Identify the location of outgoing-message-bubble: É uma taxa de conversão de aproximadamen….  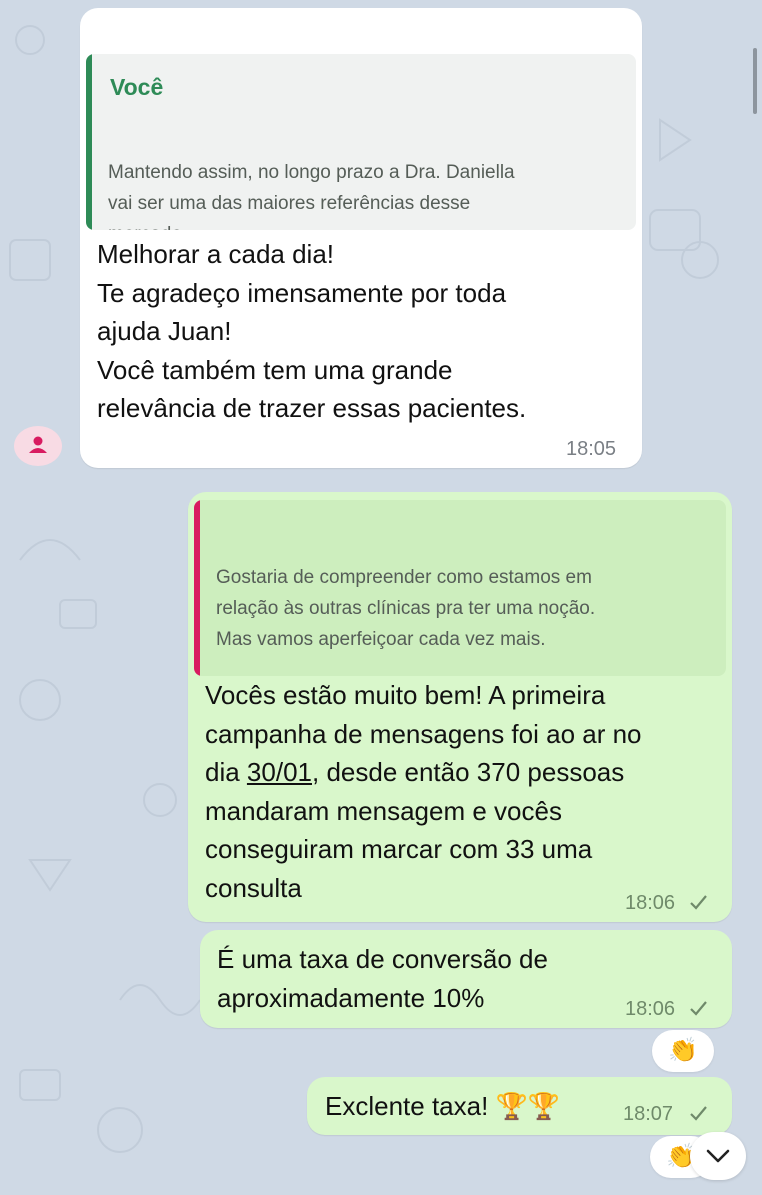
(466, 979).